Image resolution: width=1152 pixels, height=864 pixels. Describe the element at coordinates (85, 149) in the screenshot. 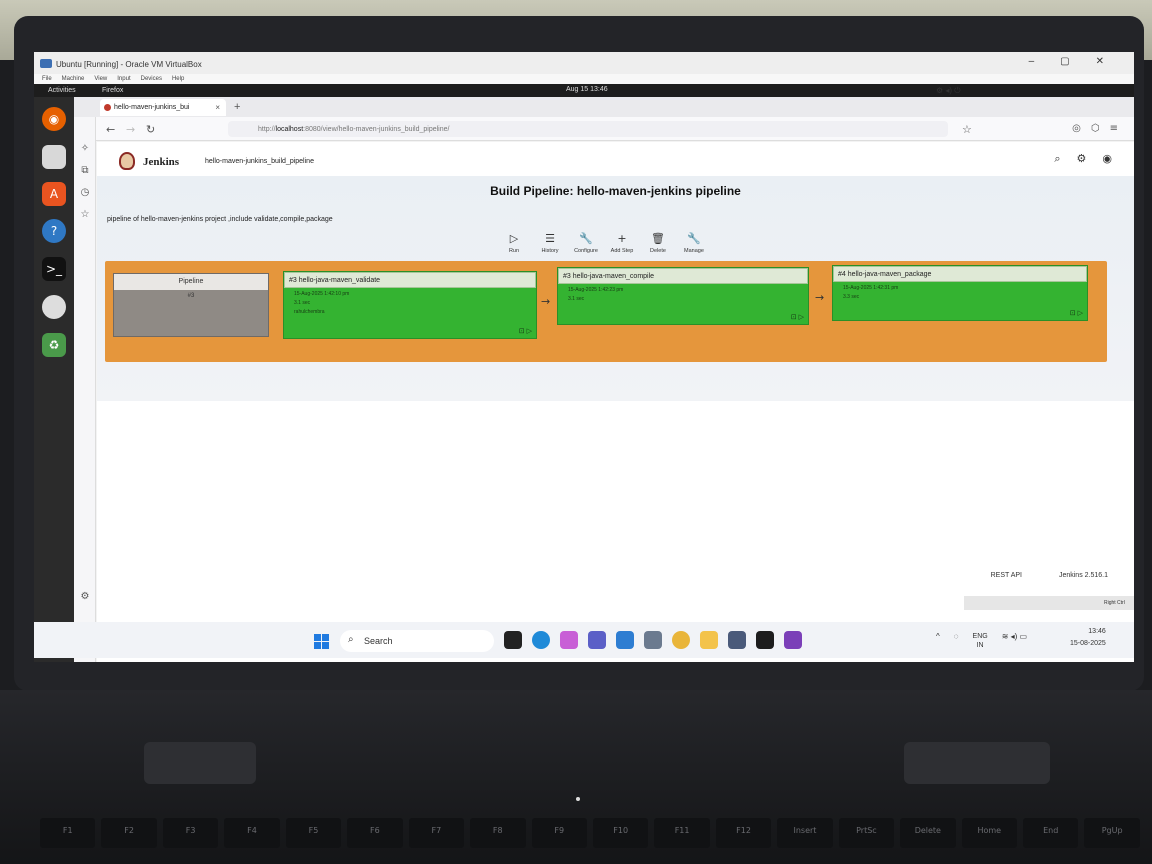

I see `ai-chatbot-icon: ✧` at that location.